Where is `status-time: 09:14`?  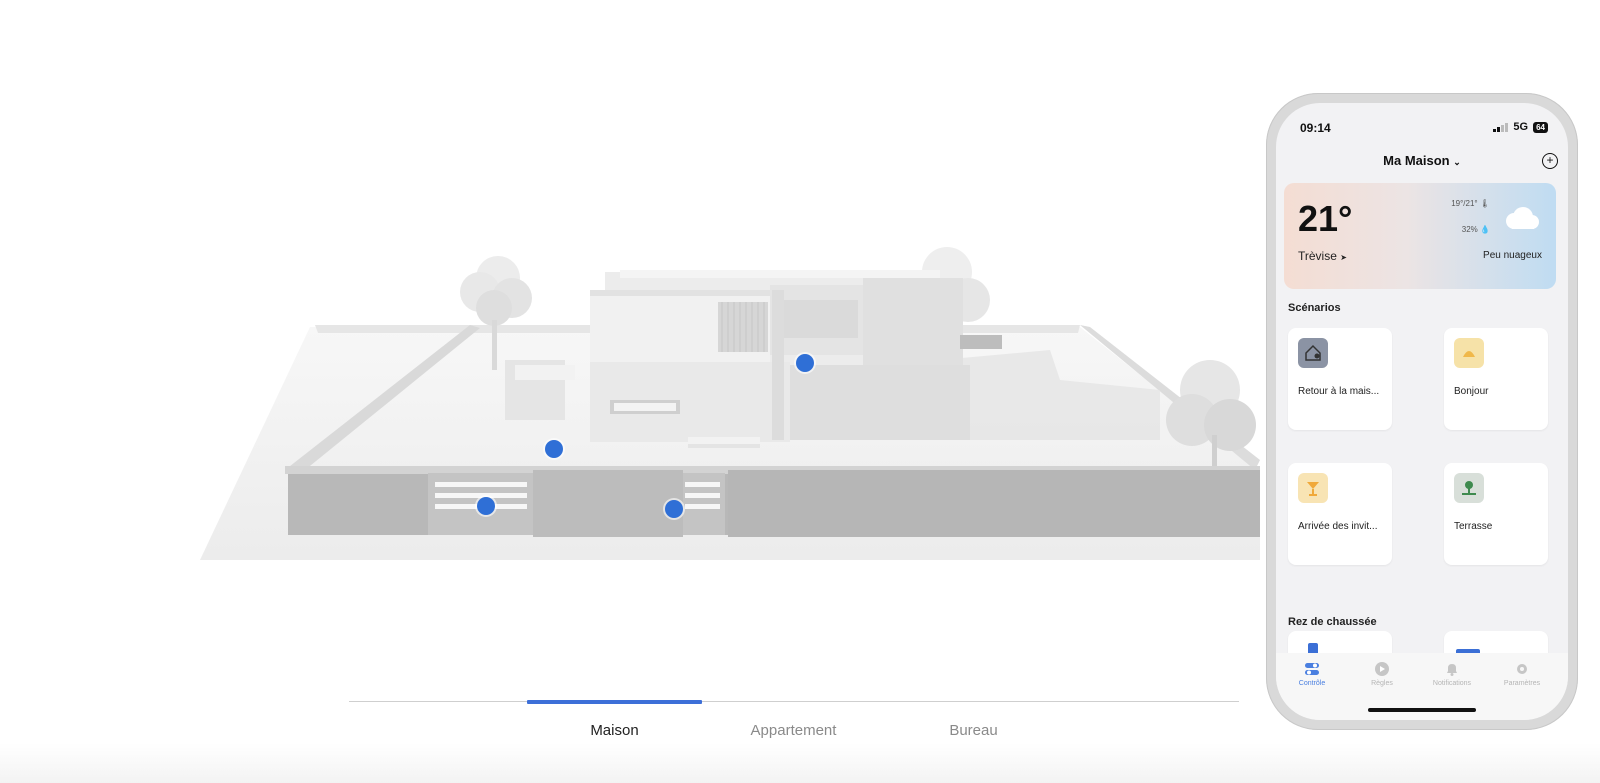 status-time: 09:14 is located at coordinates (1315, 128).